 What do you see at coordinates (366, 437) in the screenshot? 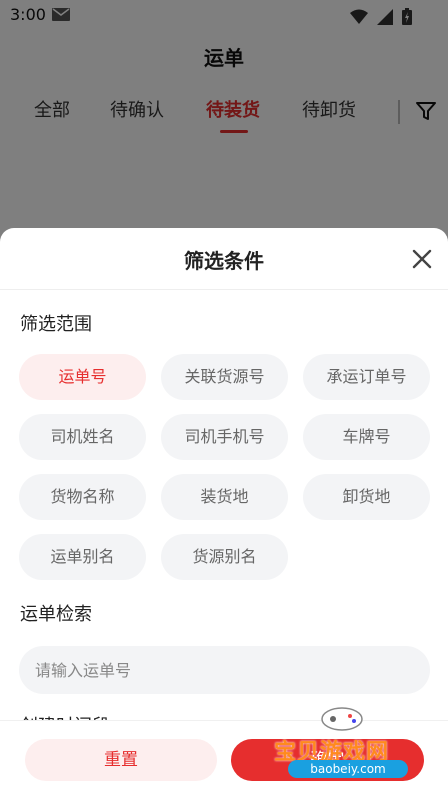
I see `chip-plate-no: 车牌号` at bounding box center [366, 437].